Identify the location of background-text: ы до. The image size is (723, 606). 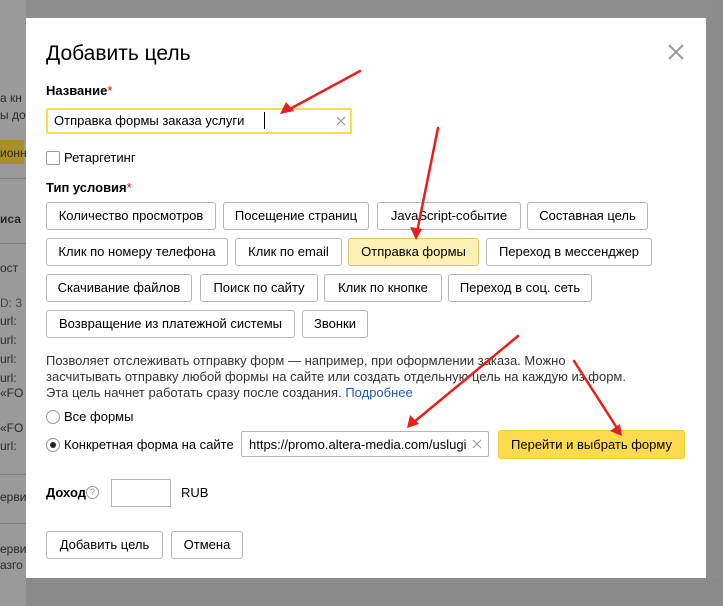
(13, 115).